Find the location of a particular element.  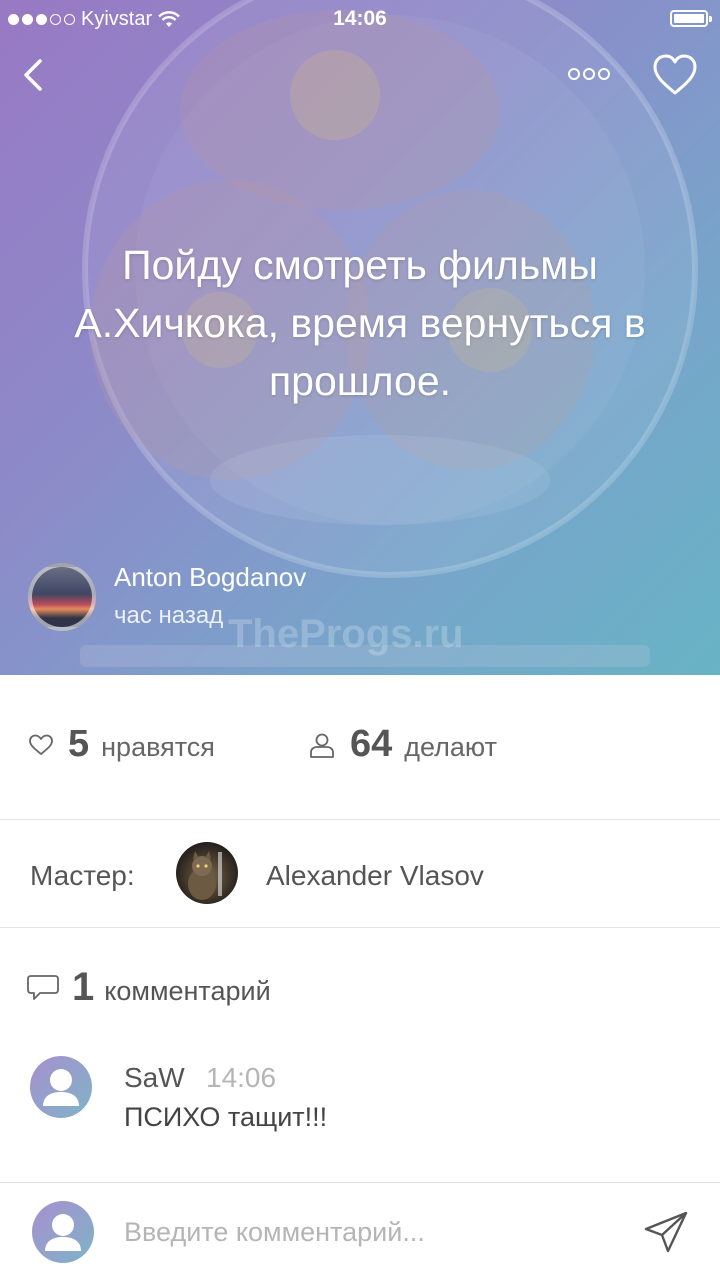

battery-icon is located at coordinates (691, 18).